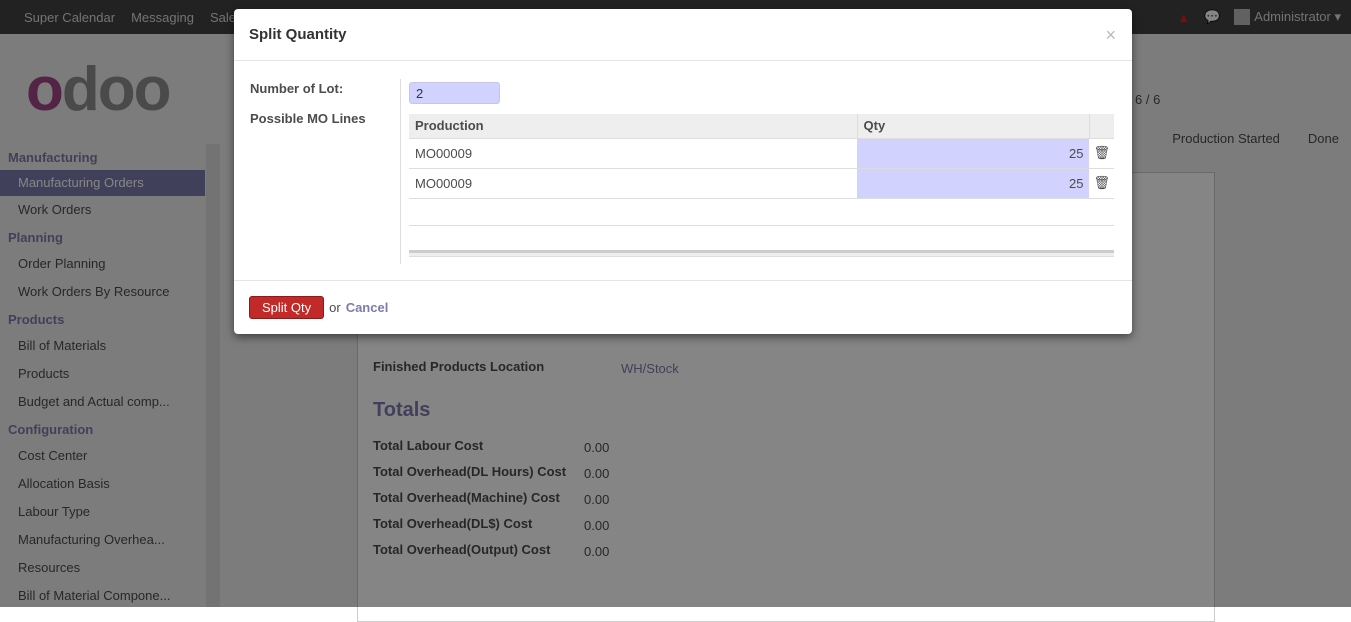  I want to click on or-text: or, so click(335, 307).